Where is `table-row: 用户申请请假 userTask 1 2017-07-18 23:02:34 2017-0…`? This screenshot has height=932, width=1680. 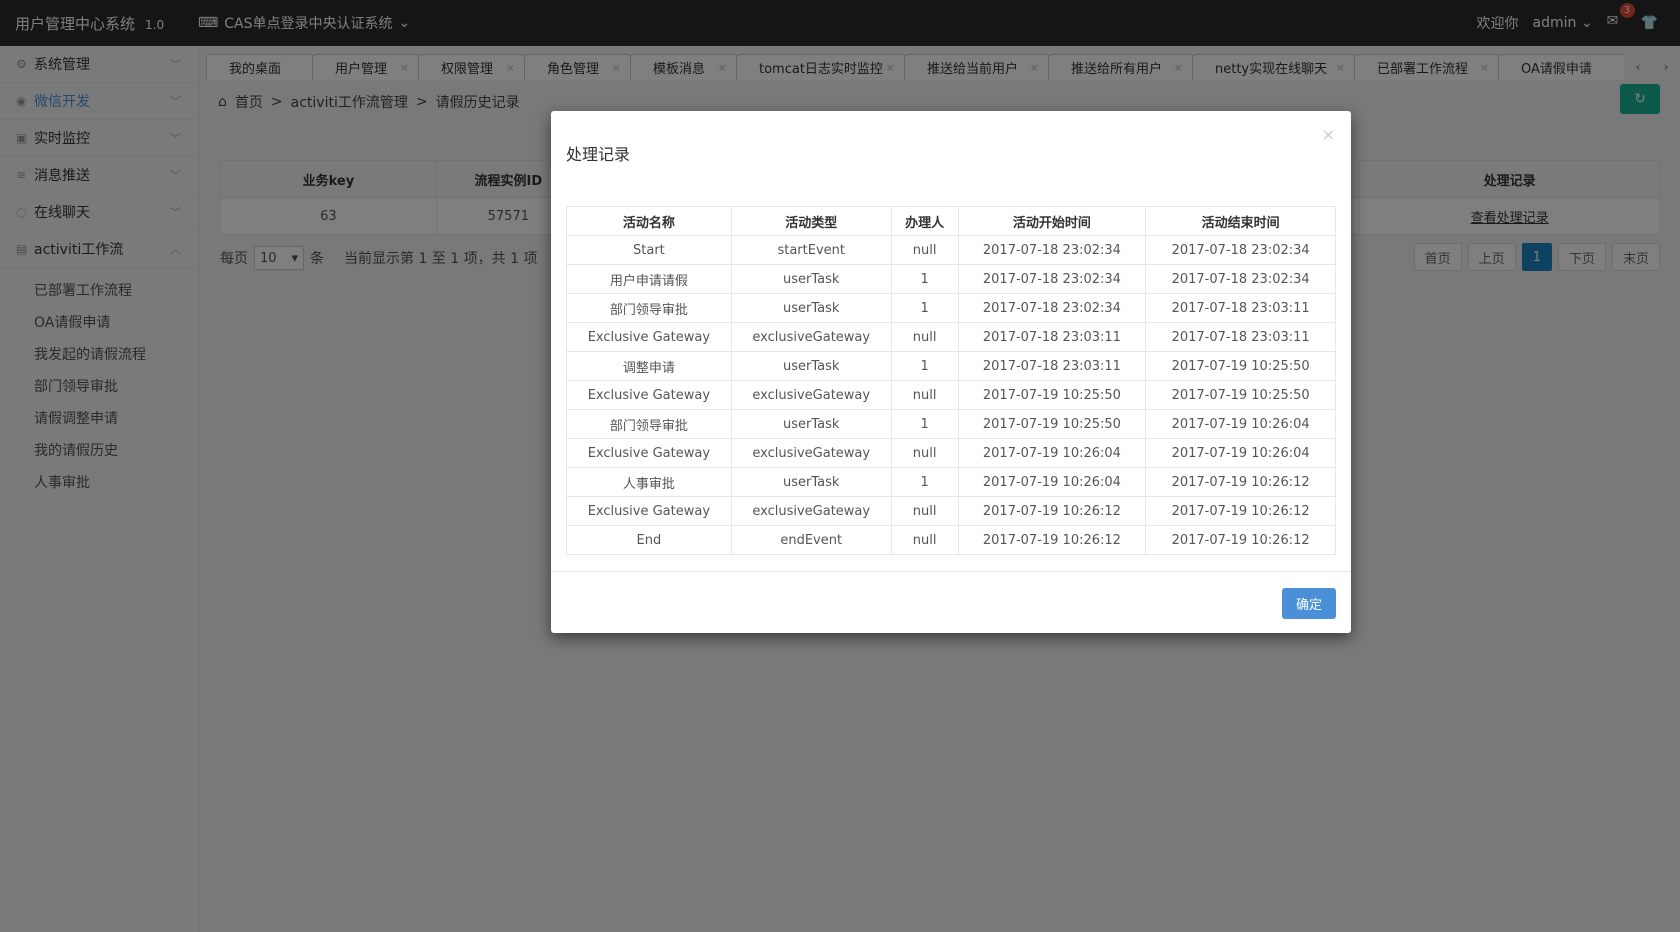
table-row: 用户申请请假 userTask 1 2017-07-18 23:02:34 2017-0… is located at coordinates (951, 279).